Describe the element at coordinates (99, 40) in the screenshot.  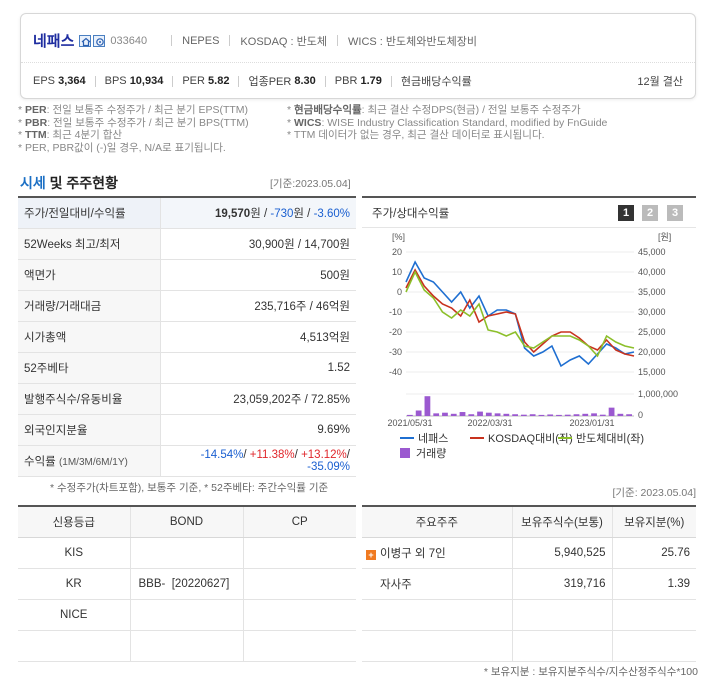
I see `ir-icon` at that location.